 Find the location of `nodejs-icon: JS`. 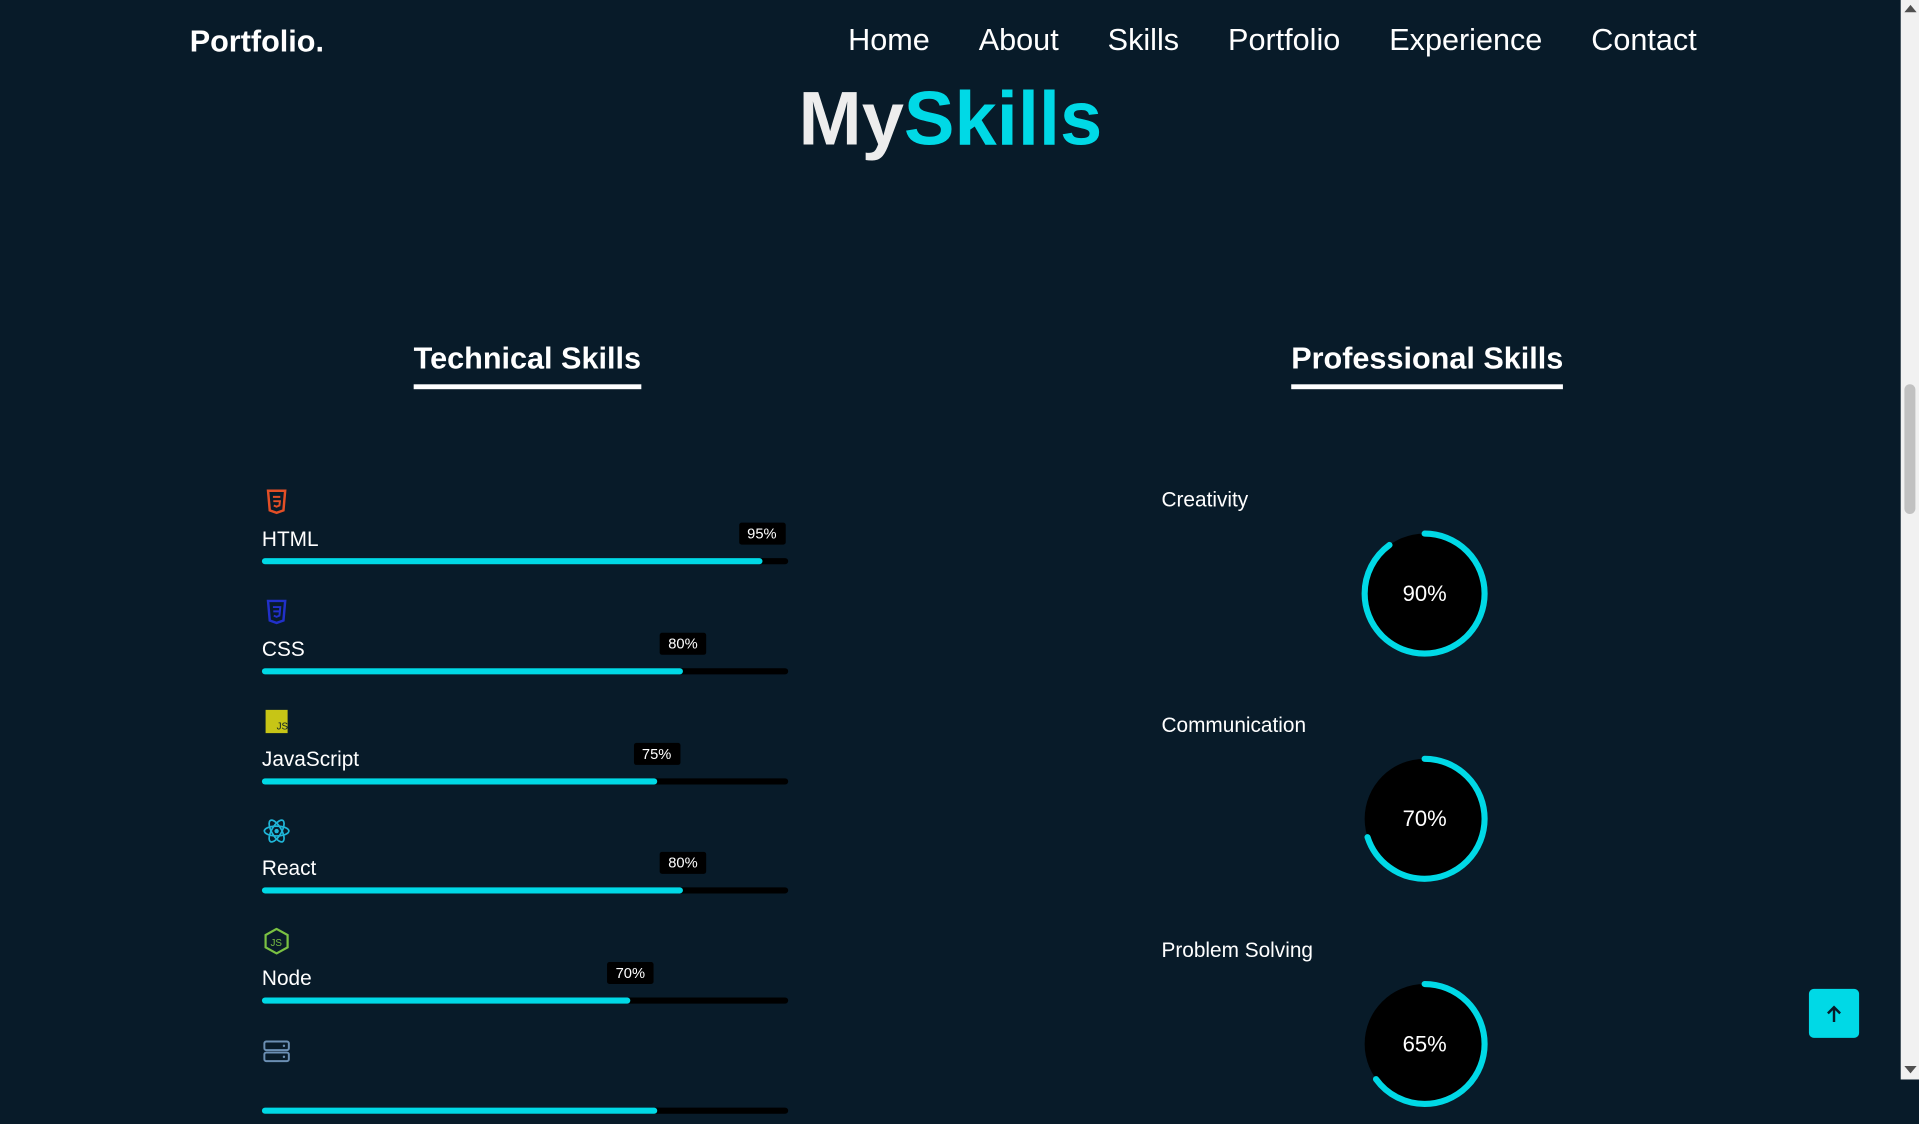

nodejs-icon: JS is located at coordinates (276, 941).